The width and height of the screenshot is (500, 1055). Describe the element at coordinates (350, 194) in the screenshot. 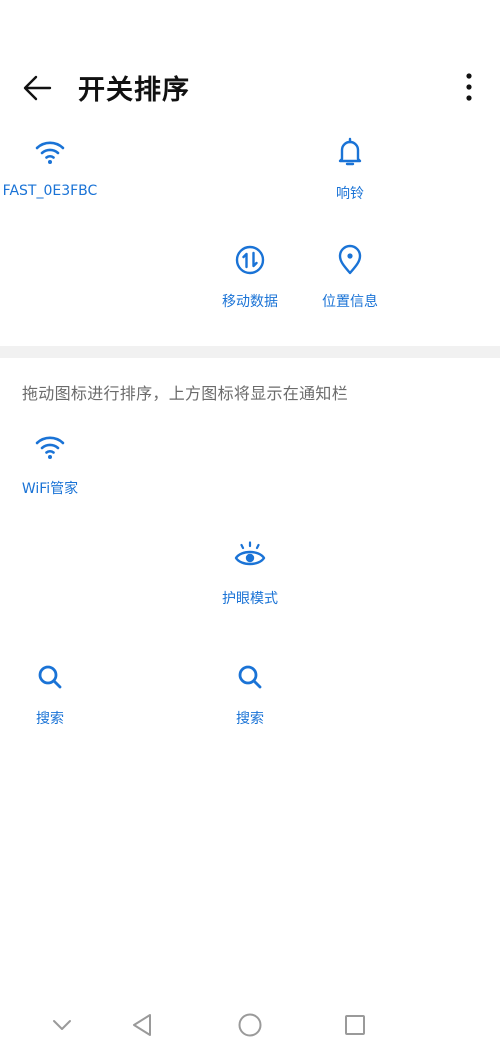

I see `tile-label: 响铃` at that location.